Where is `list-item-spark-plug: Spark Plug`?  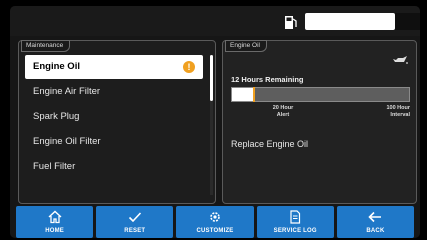
list-item-spark-plug: Spark Plug is located at coordinates (114, 117).